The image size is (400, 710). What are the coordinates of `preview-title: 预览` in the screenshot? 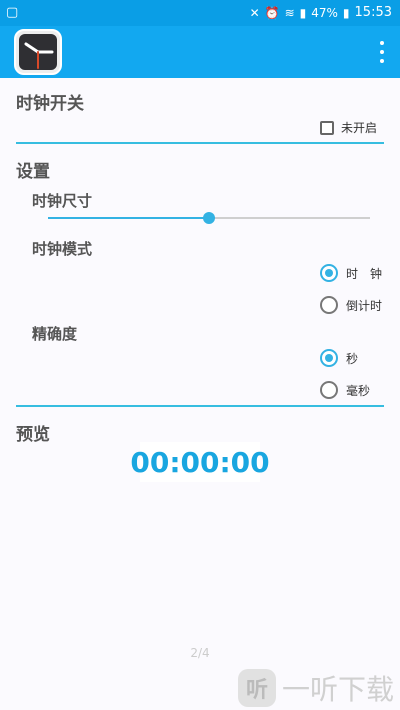 It's located at (33, 435).